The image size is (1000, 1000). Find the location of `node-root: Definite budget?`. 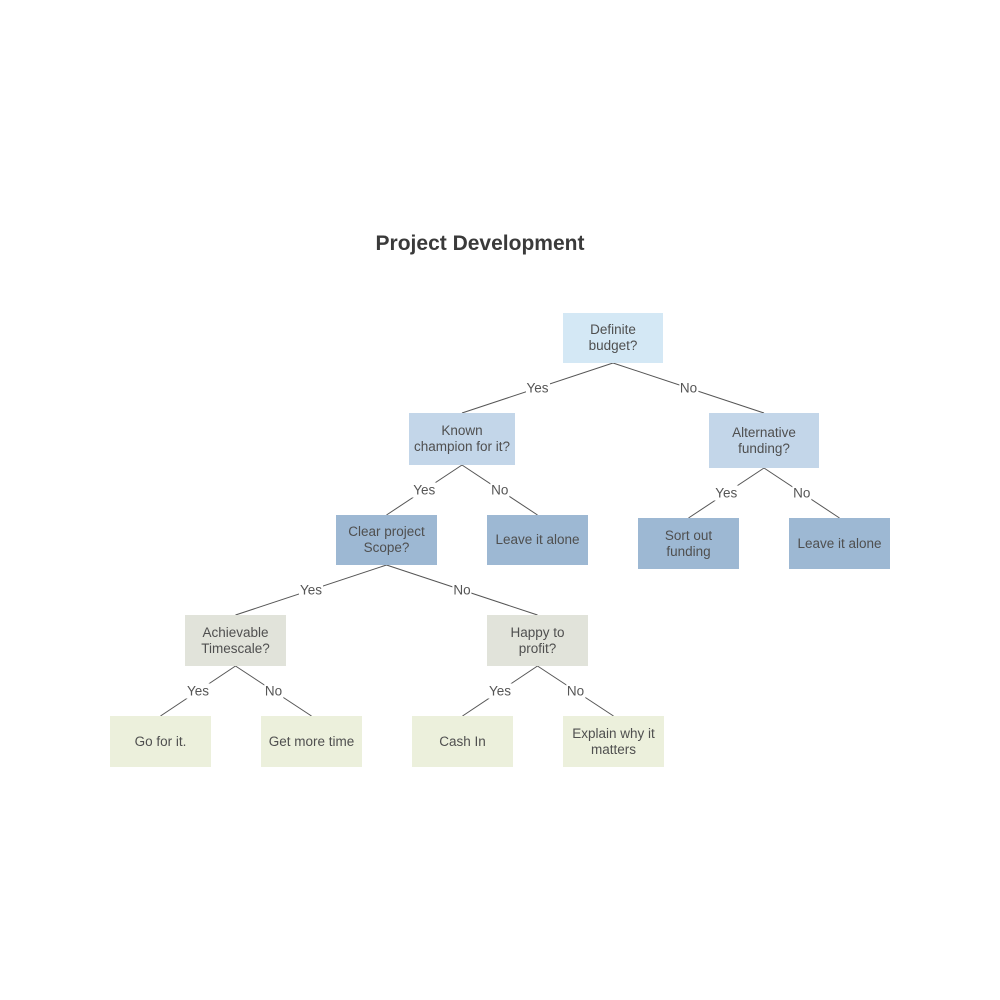

node-root: Definite budget? is located at coordinates (613, 338).